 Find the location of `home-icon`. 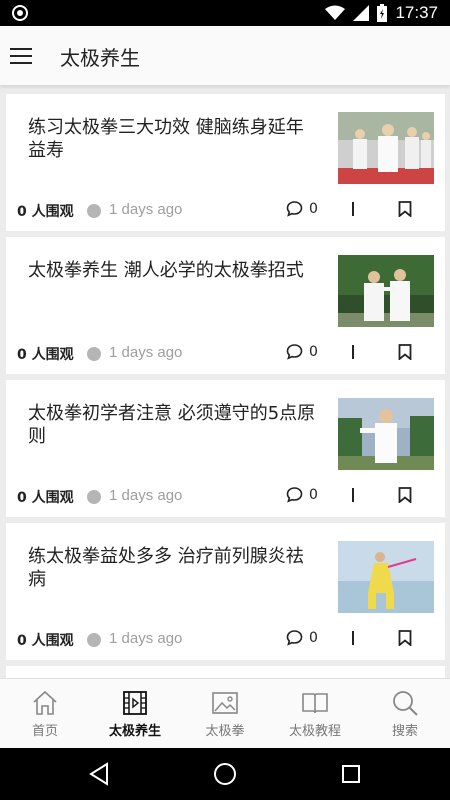

home-icon is located at coordinates (45, 702).